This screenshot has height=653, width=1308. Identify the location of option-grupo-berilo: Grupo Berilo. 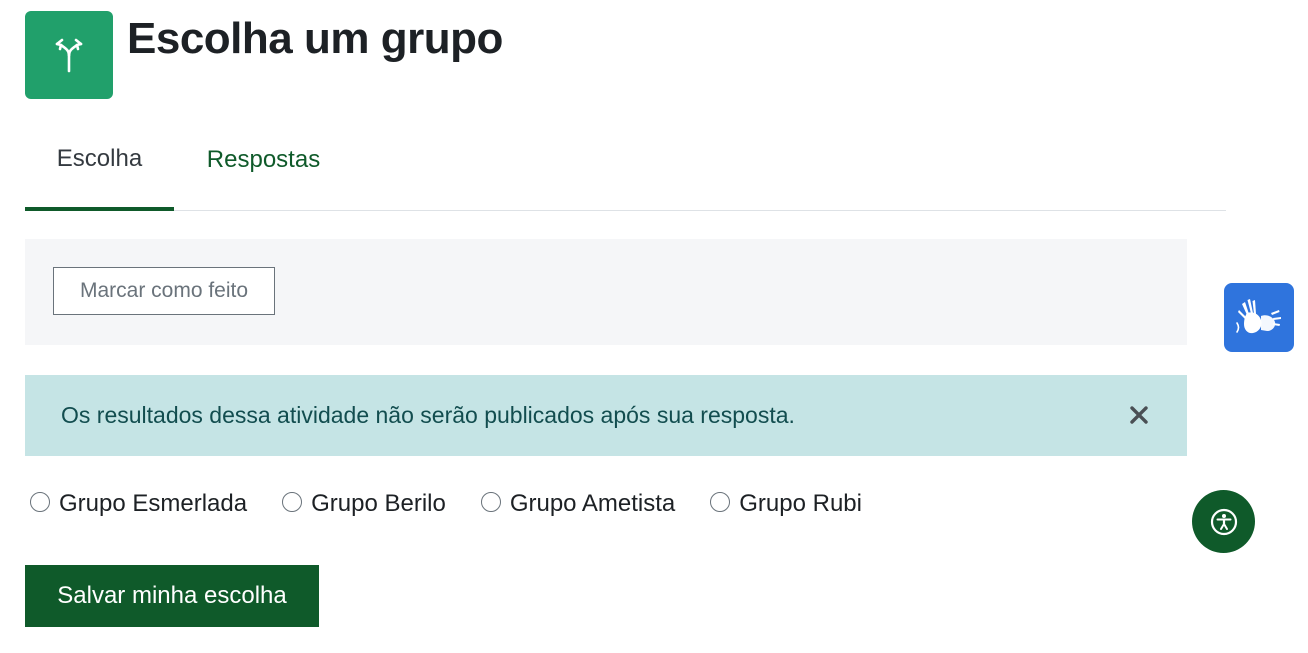
(364, 504).